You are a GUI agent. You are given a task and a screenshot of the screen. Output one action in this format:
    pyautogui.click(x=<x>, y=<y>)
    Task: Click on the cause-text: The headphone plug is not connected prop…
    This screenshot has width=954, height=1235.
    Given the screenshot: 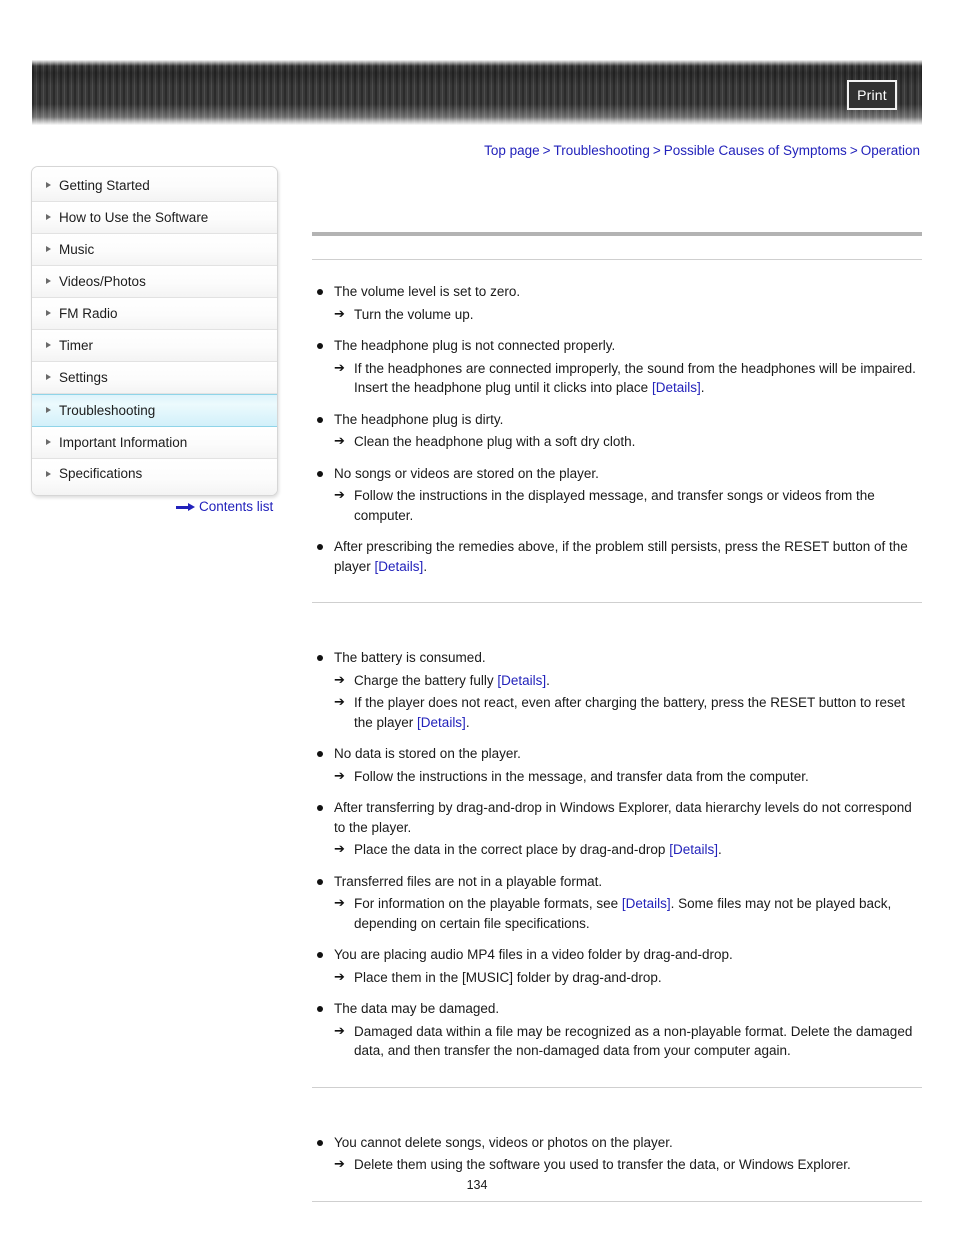 What is the action you would take?
    pyautogui.click(x=475, y=345)
    